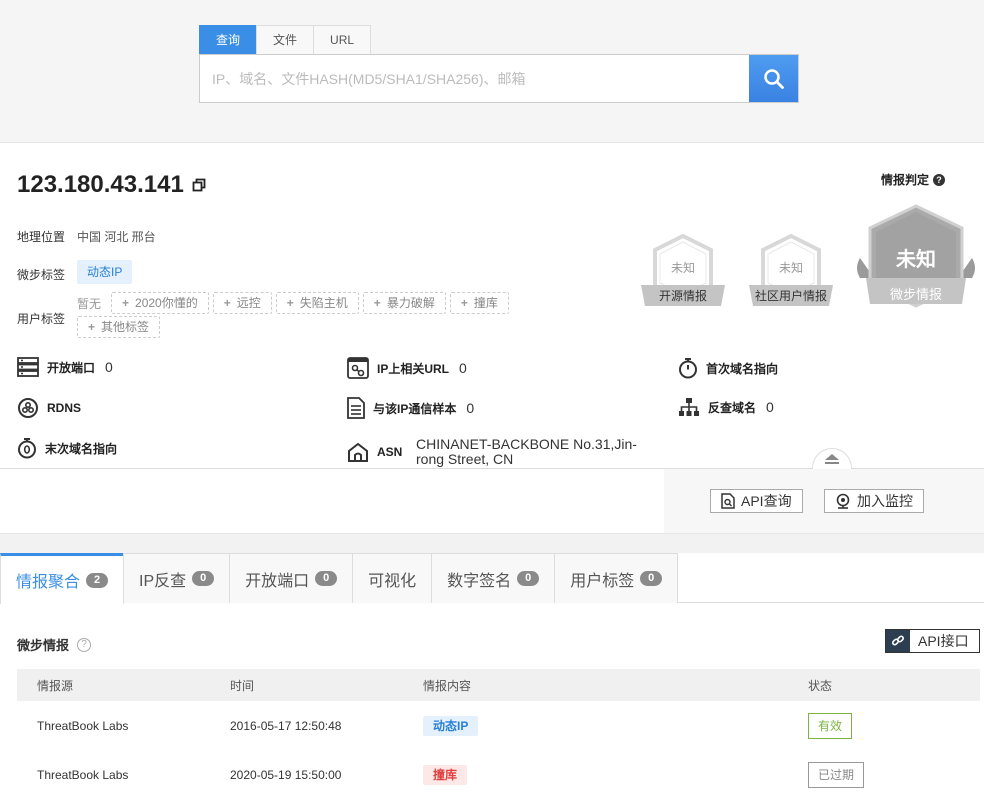  I want to click on intel-section-title: 微步情报 ?, so click(54, 644).